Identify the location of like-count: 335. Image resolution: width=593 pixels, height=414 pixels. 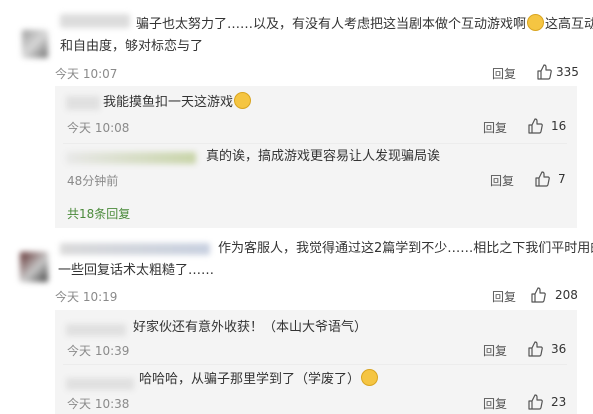
(567, 72).